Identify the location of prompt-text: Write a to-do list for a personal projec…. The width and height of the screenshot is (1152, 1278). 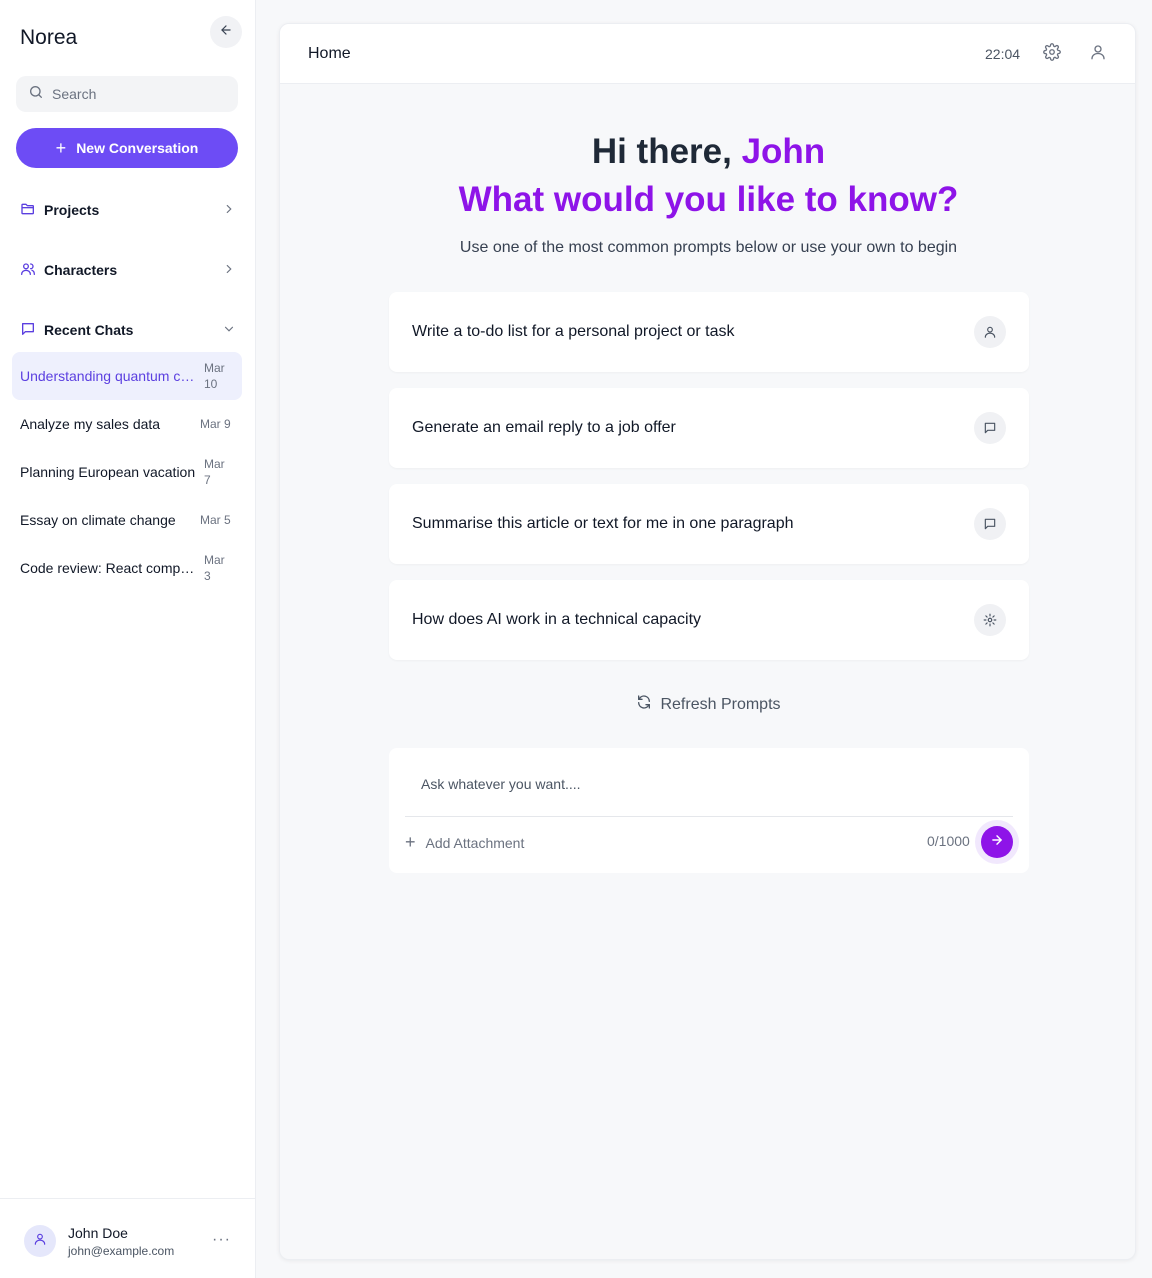
(573, 331).